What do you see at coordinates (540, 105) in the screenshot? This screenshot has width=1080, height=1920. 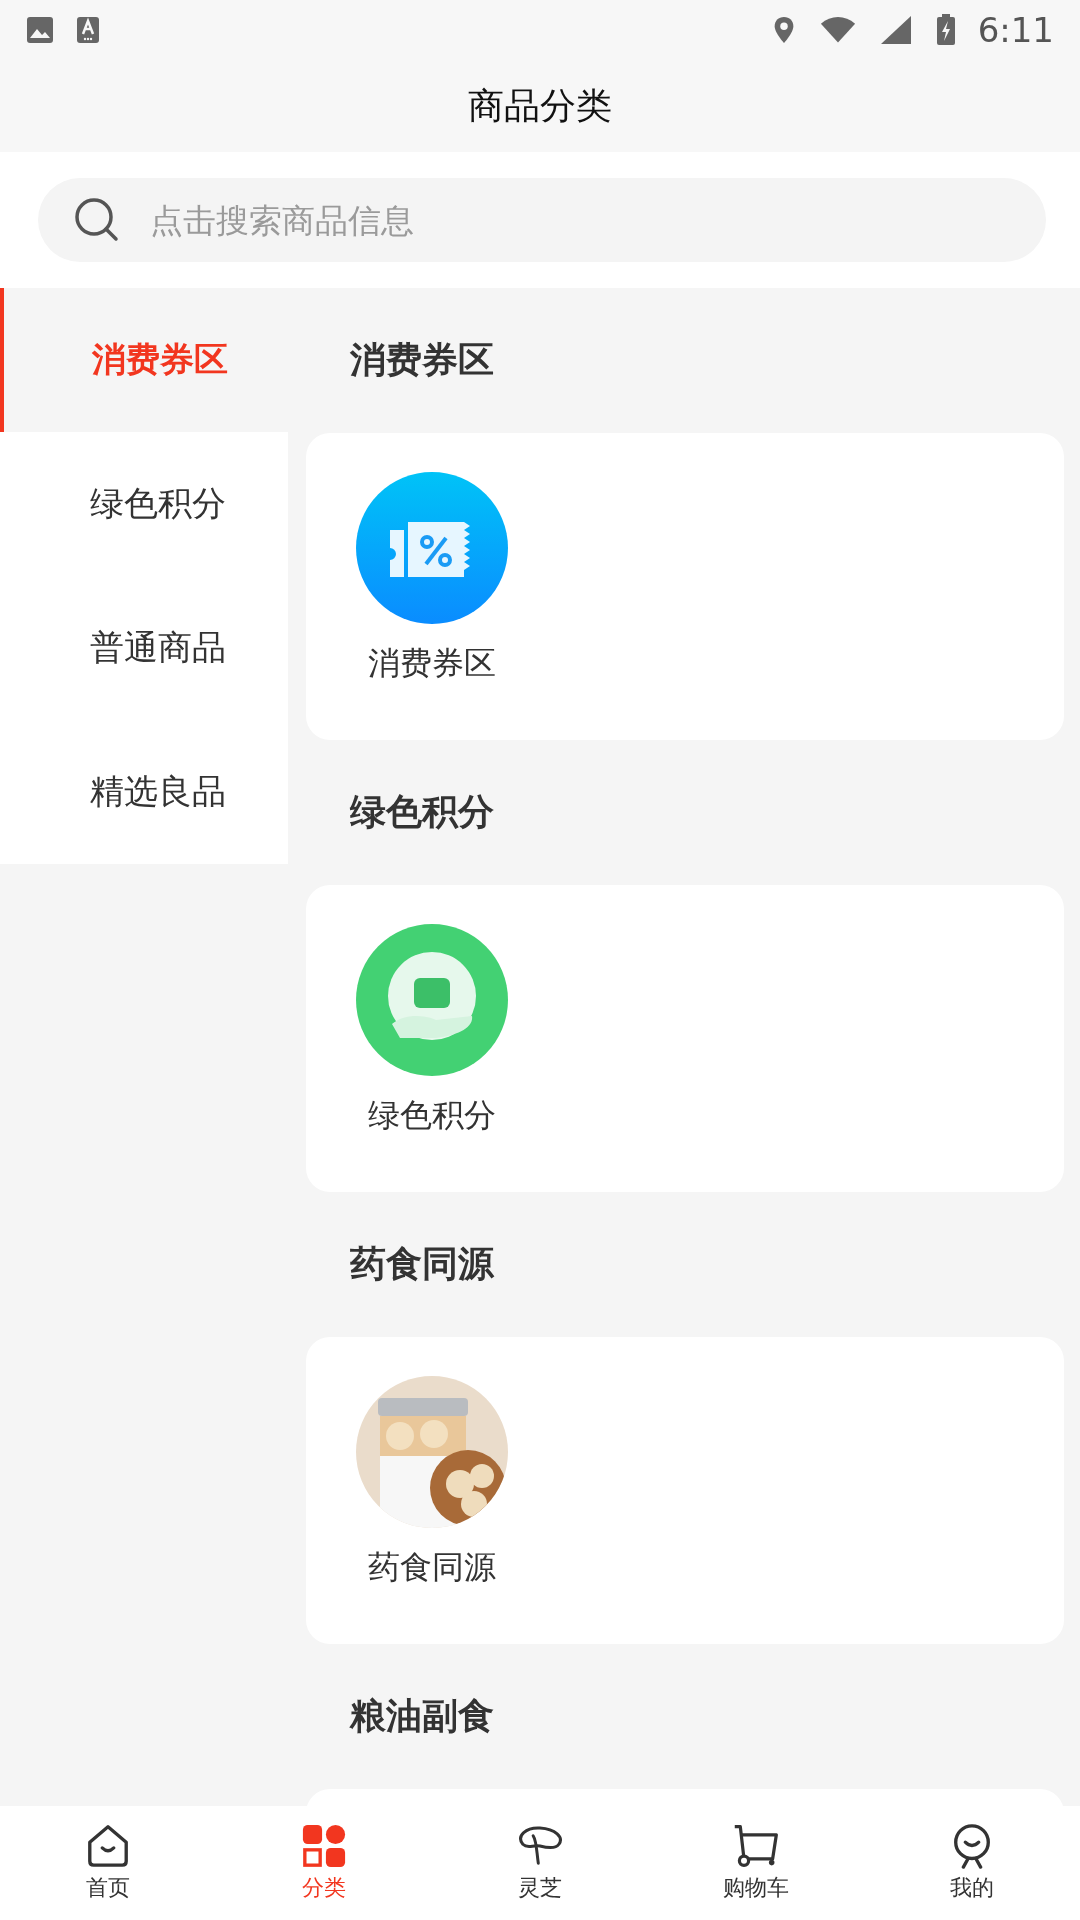 I see `page-title: 商品分类` at bounding box center [540, 105].